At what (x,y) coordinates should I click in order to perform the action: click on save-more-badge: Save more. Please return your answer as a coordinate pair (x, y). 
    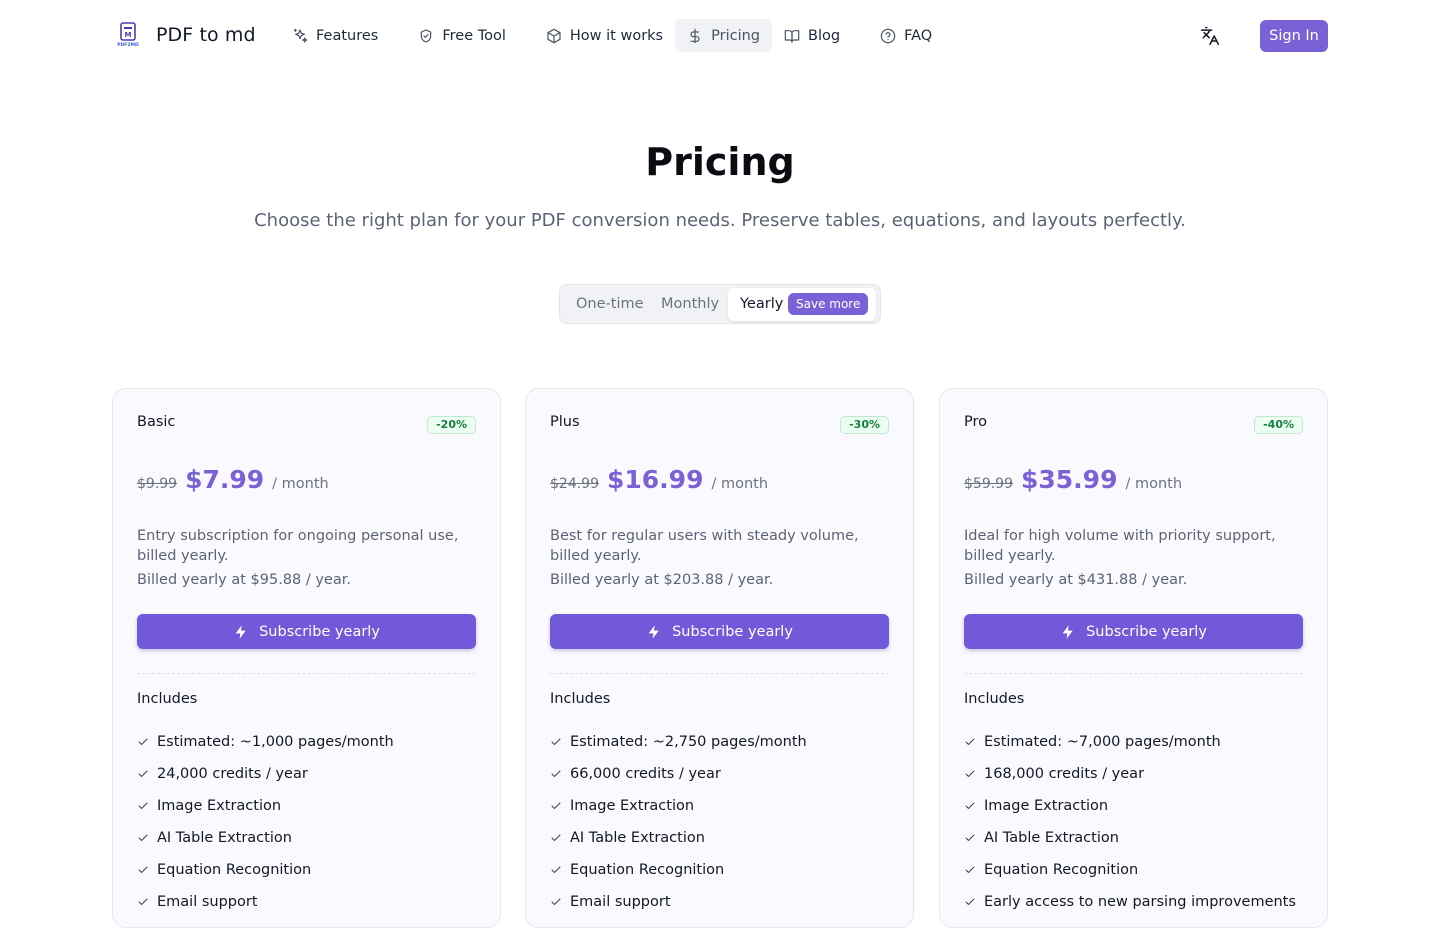
    Looking at the image, I should click on (828, 304).